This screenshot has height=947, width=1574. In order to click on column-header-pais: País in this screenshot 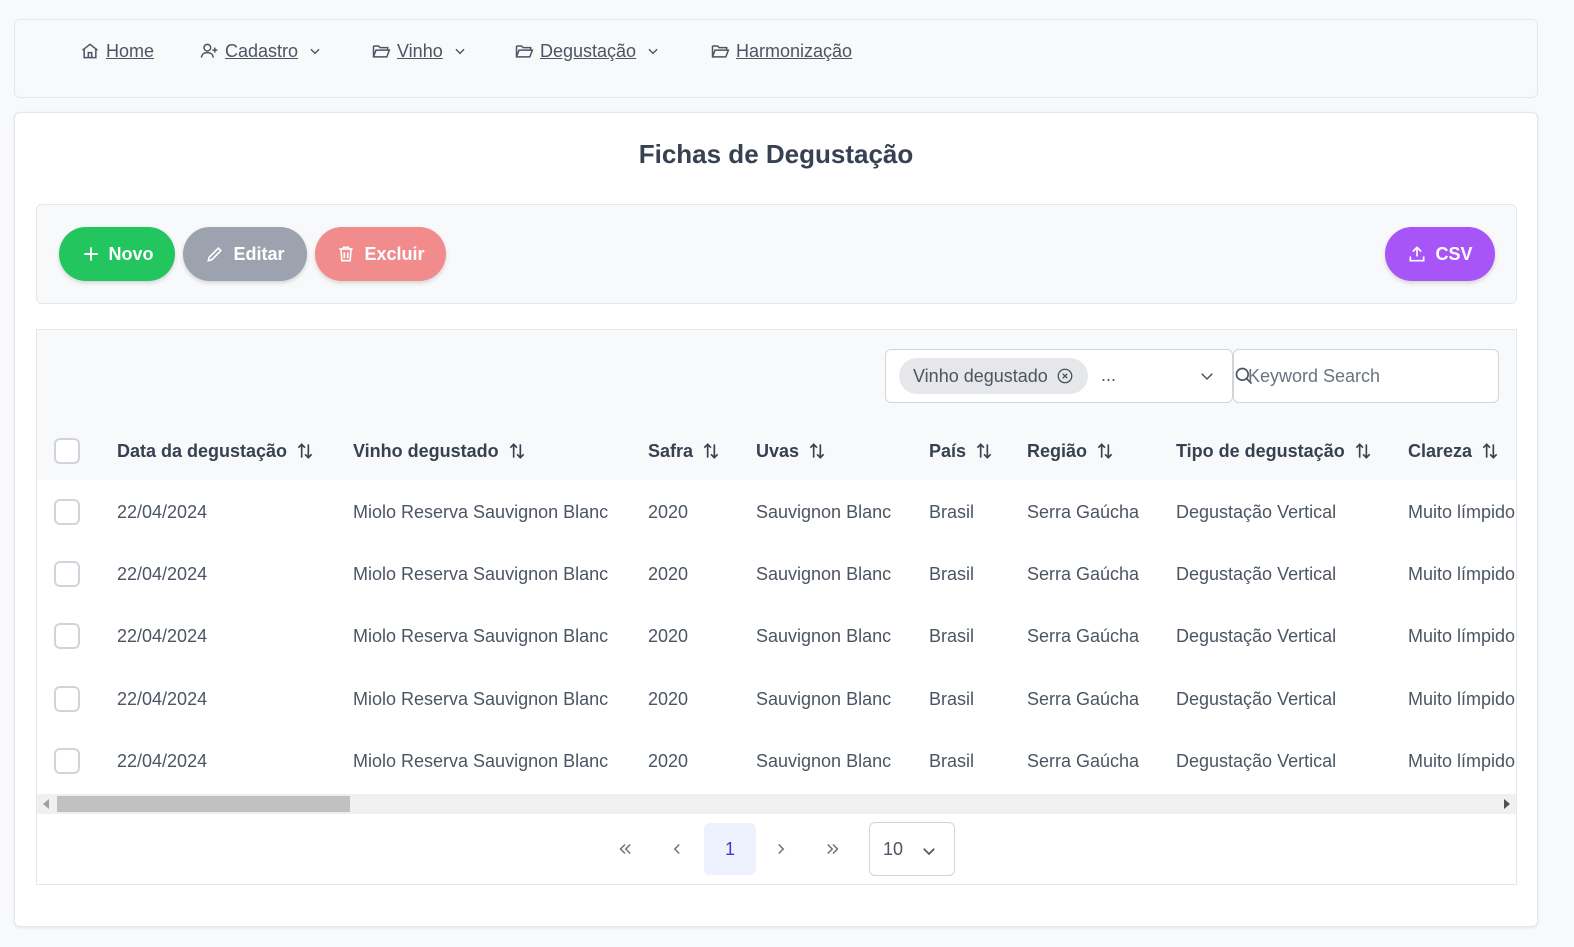, I will do `click(961, 451)`.